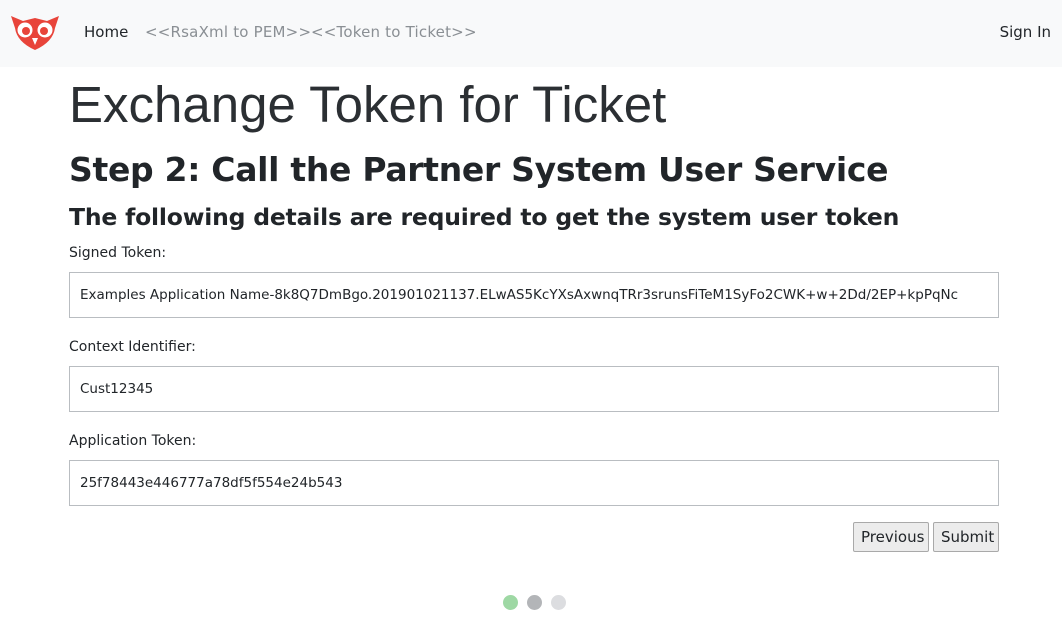  What do you see at coordinates (35, 32) in the screenshot?
I see `owl-logo-icon` at bounding box center [35, 32].